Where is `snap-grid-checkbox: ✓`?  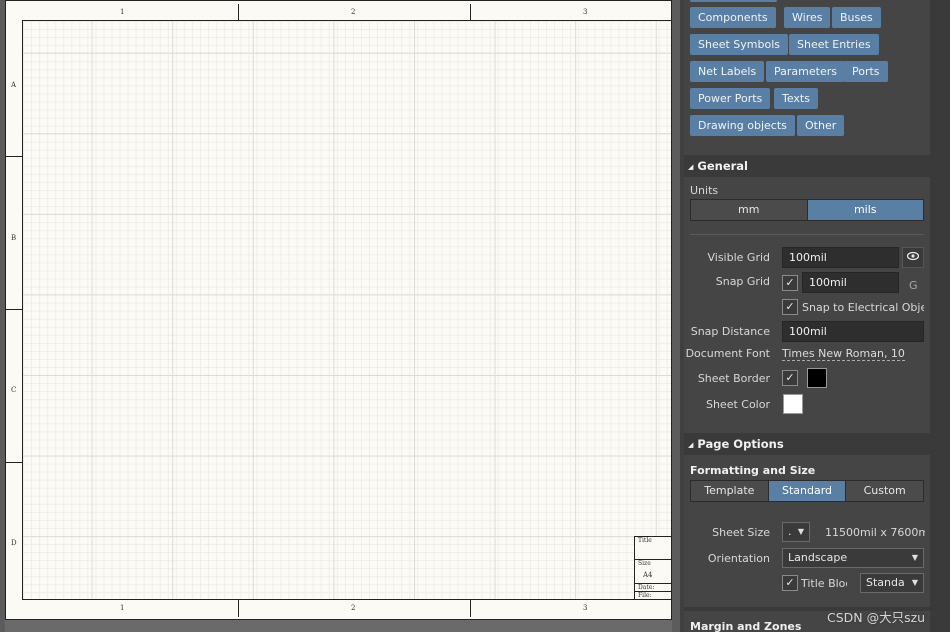 snap-grid-checkbox: ✓ is located at coordinates (790, 283).